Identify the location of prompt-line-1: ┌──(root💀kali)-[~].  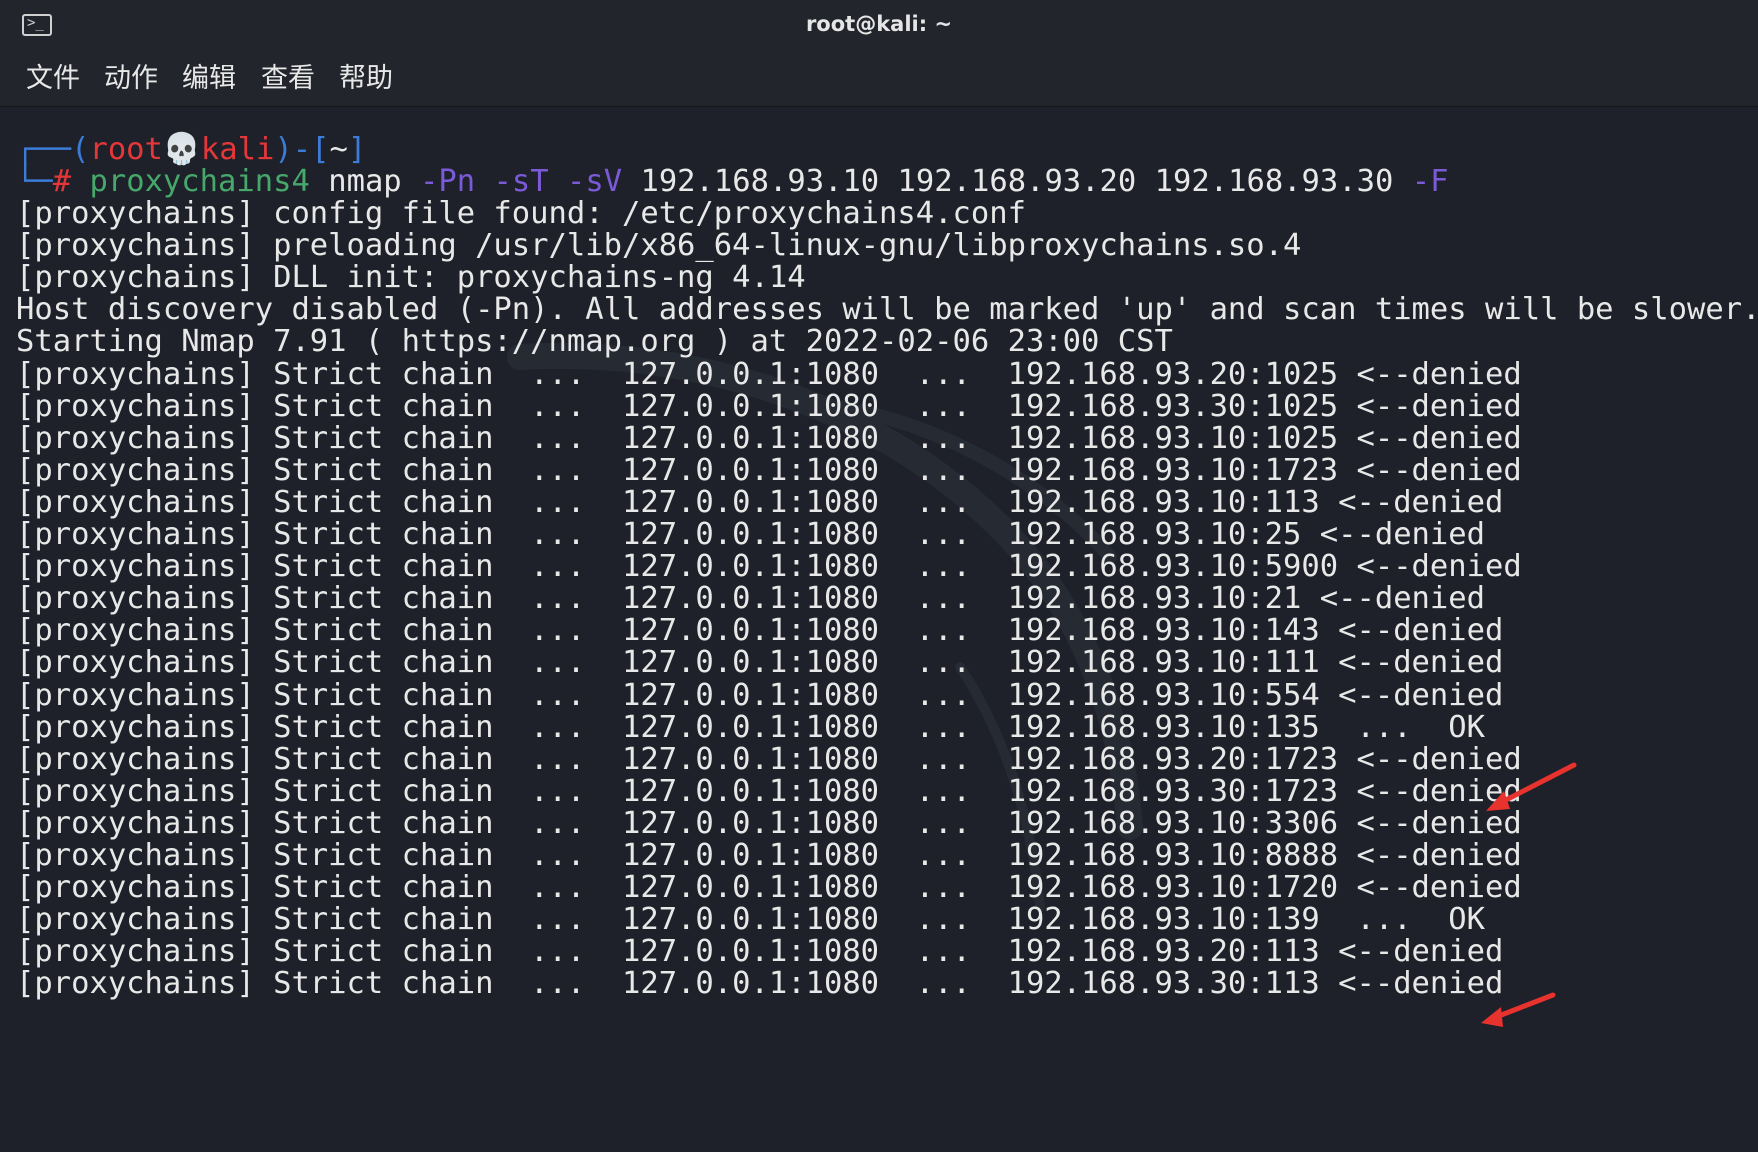
(191, 150).